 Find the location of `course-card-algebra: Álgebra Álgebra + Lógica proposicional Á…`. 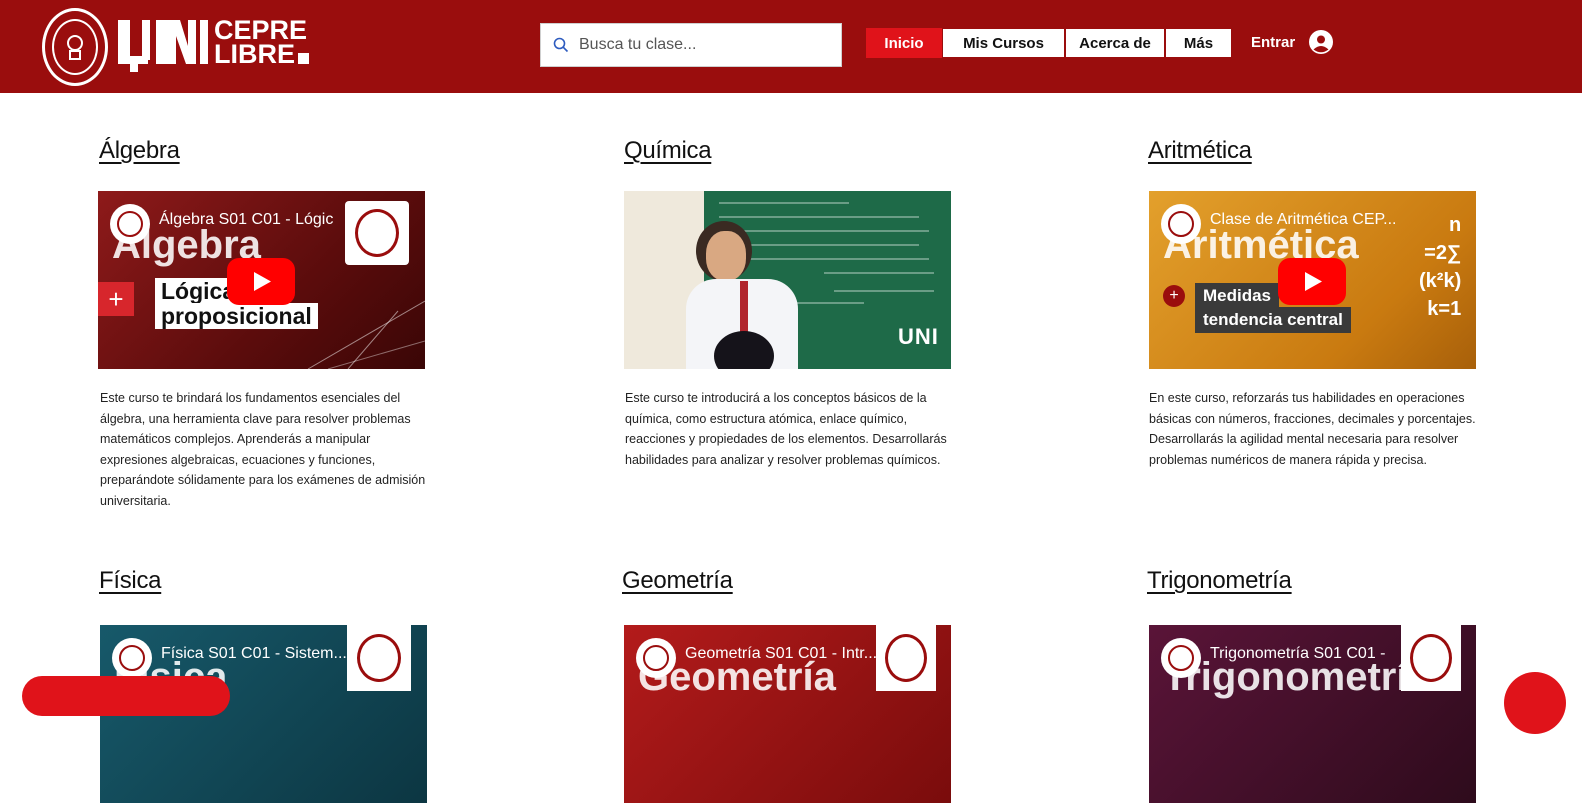

course-card-algebra: Álgebra Álgebra + Lógica proposicional Á… is located at coordinates (288, 322).